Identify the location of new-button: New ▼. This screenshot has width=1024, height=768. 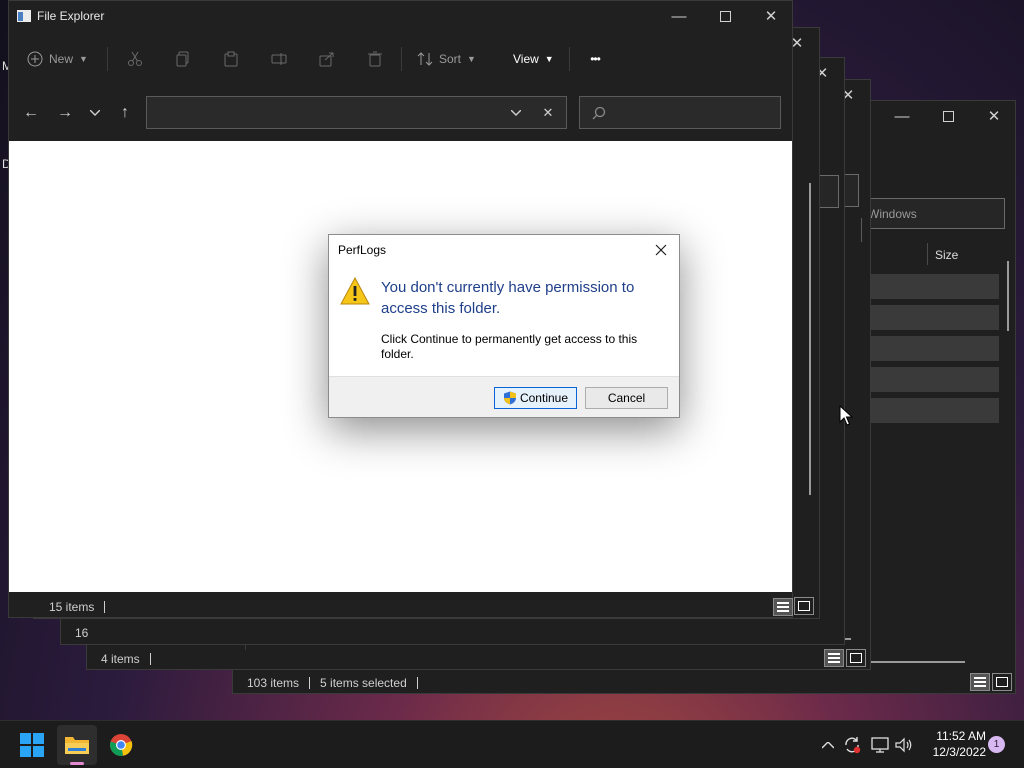
(57, 59).